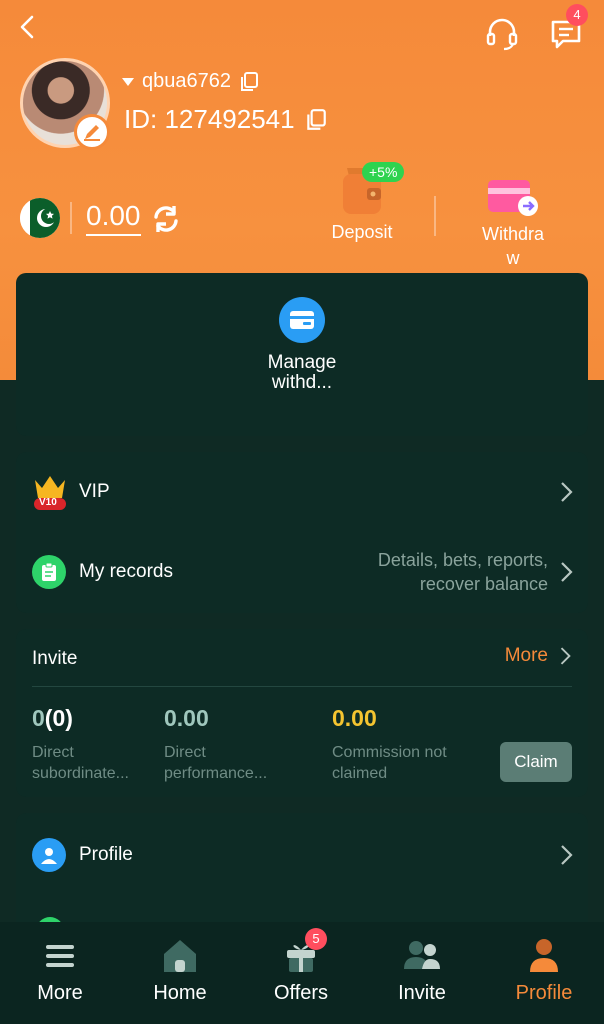  Describe the element at coordinates (422, 993) in the screenshot. I see `nav-invite-label: Invite` at that location.